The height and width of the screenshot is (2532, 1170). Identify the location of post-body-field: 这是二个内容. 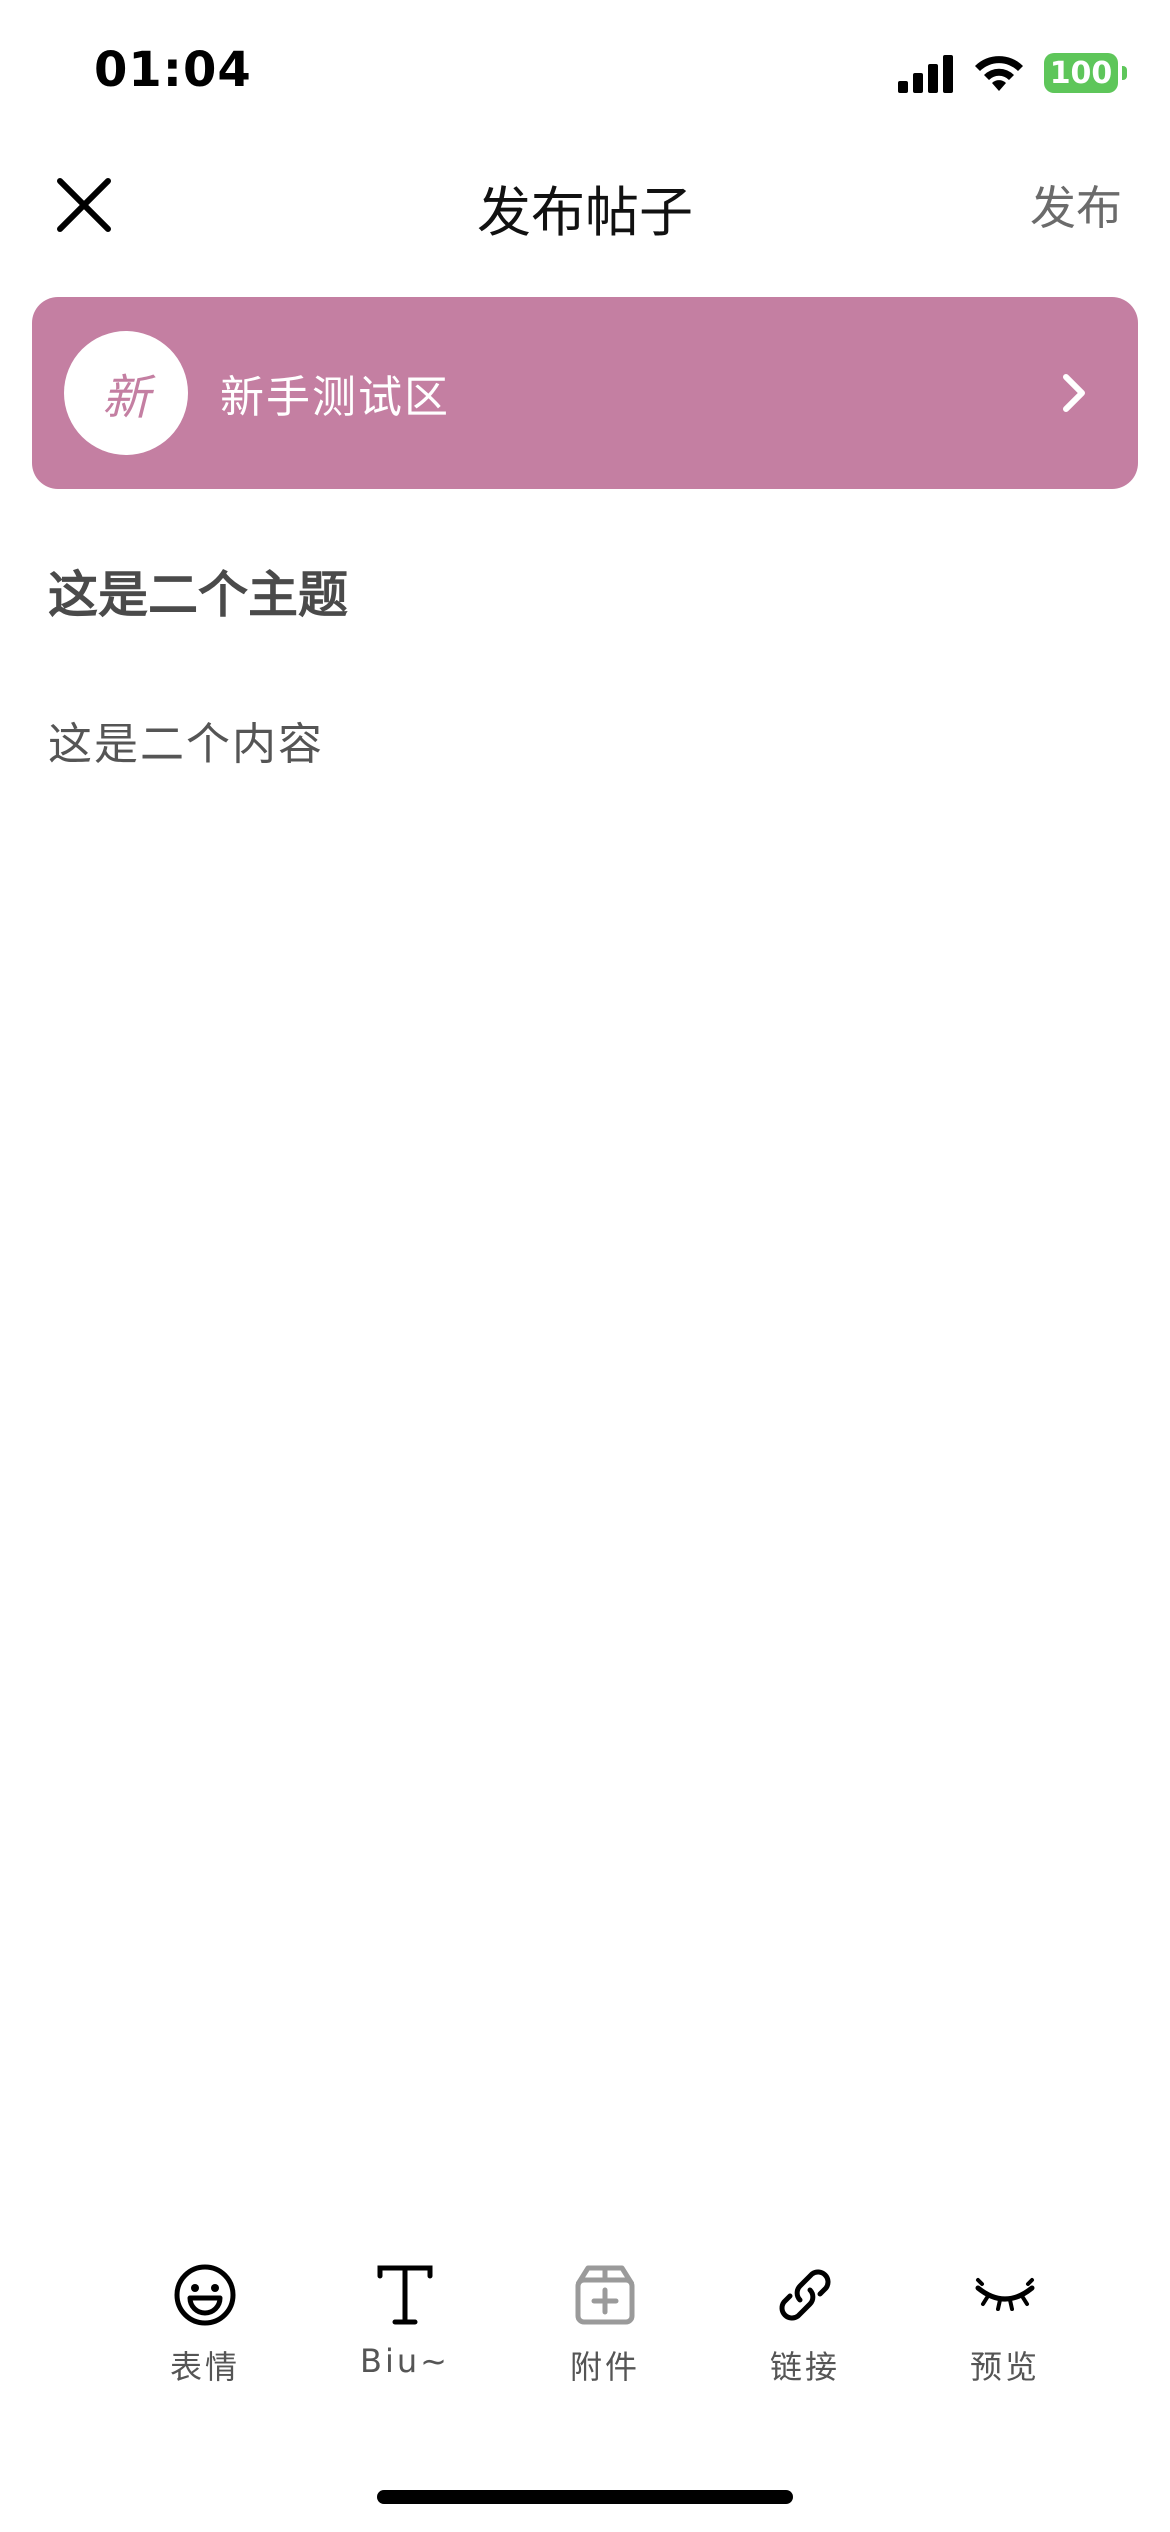
(186, 740).